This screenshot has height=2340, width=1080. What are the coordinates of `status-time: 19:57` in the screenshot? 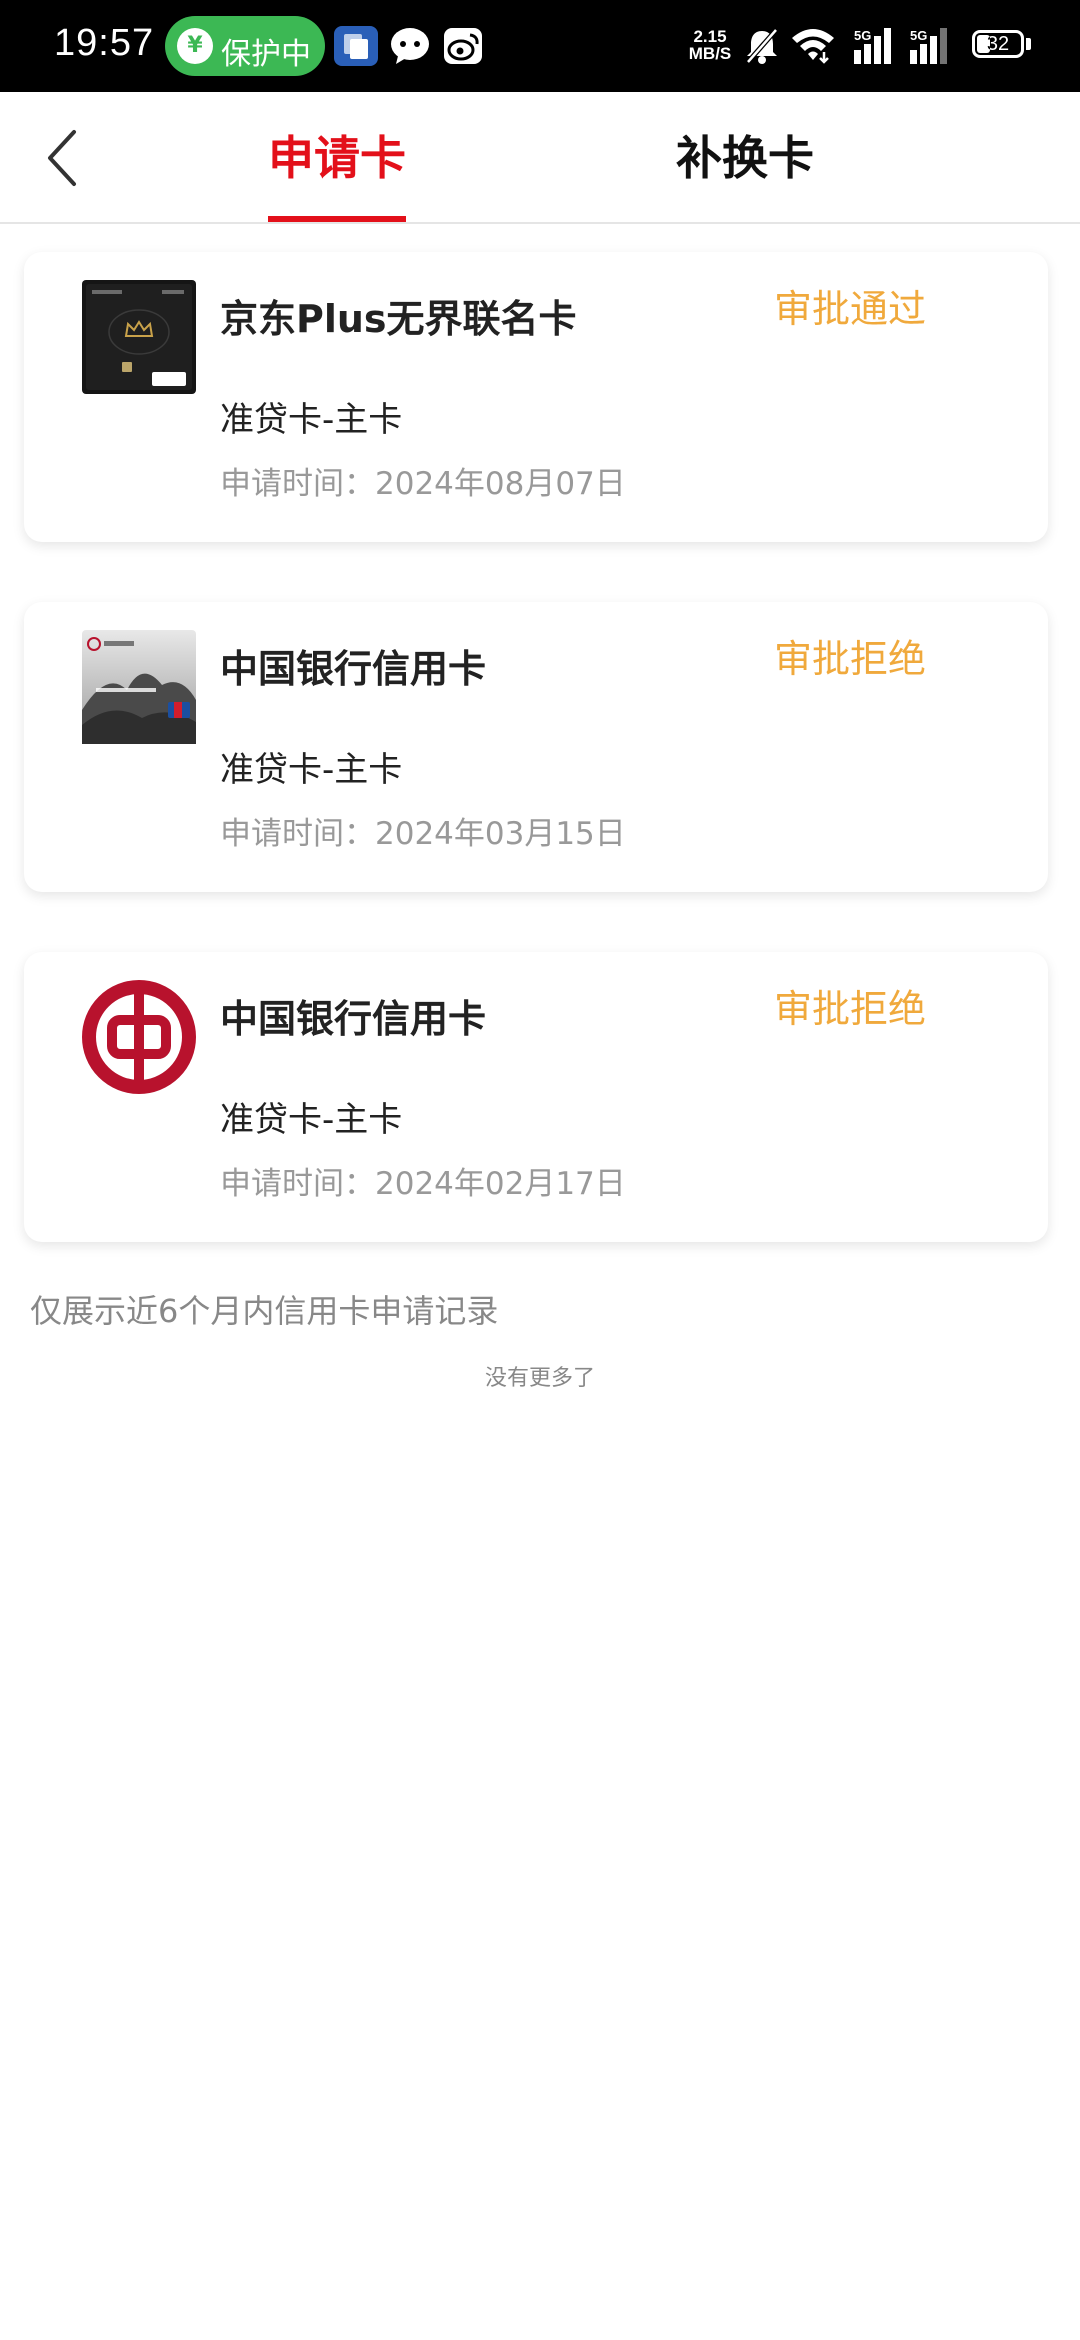 It's located at (104, 43).